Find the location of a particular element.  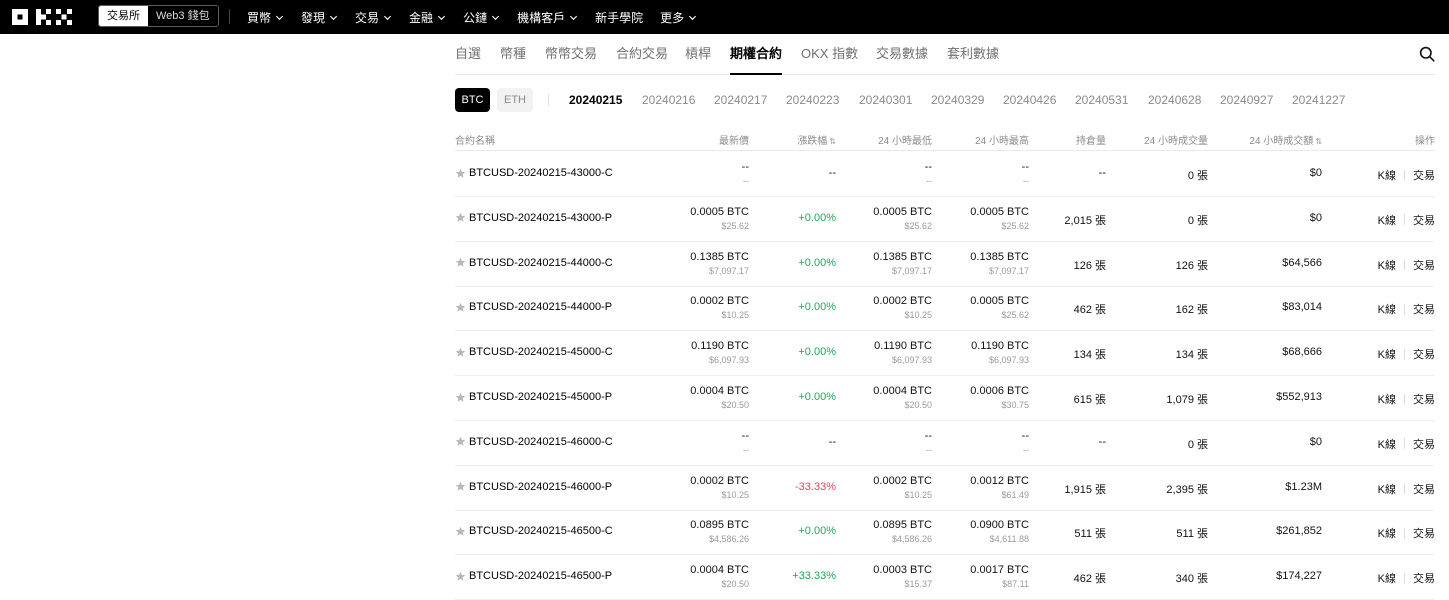

expiry-date: 20240927 is located at coordinates (1246, 100).